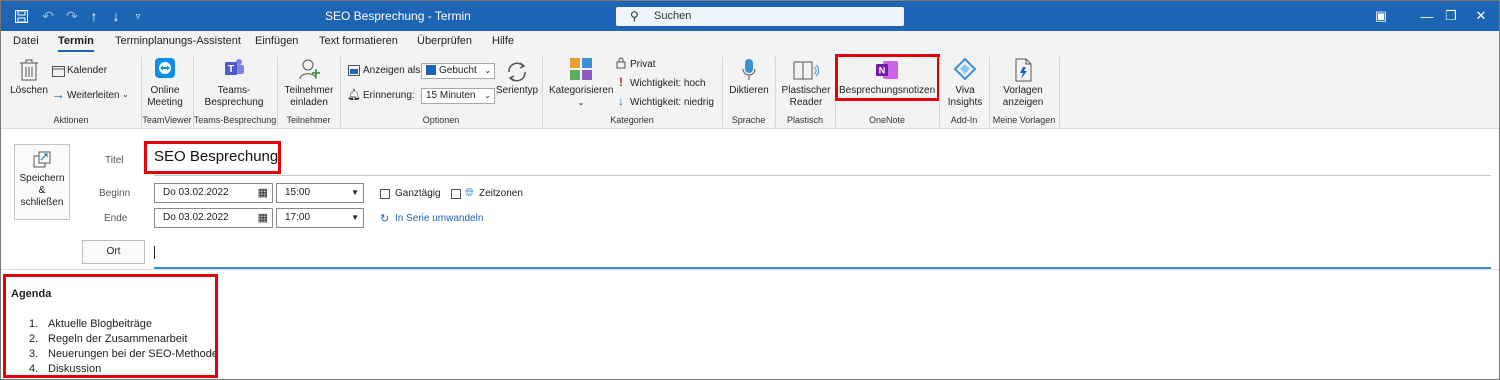 The height and width of the screenshot is (380, 1500). I want to click on make-recurring-link: In Serie umwandeln, so click(439, 218).